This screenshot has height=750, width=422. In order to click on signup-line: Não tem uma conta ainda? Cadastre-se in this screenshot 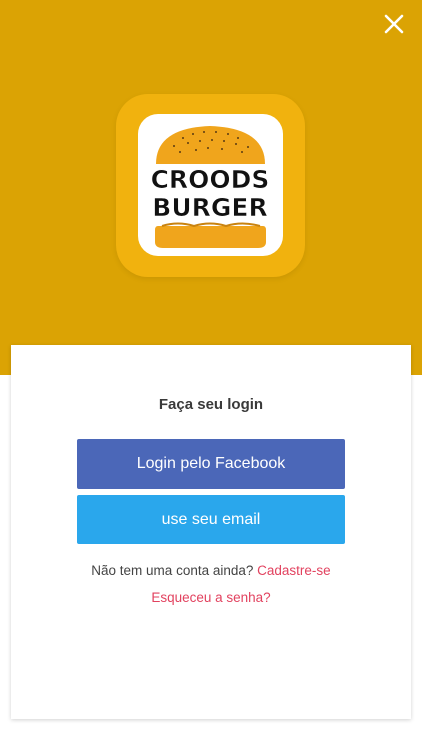, I will do `click(211, 570)`.